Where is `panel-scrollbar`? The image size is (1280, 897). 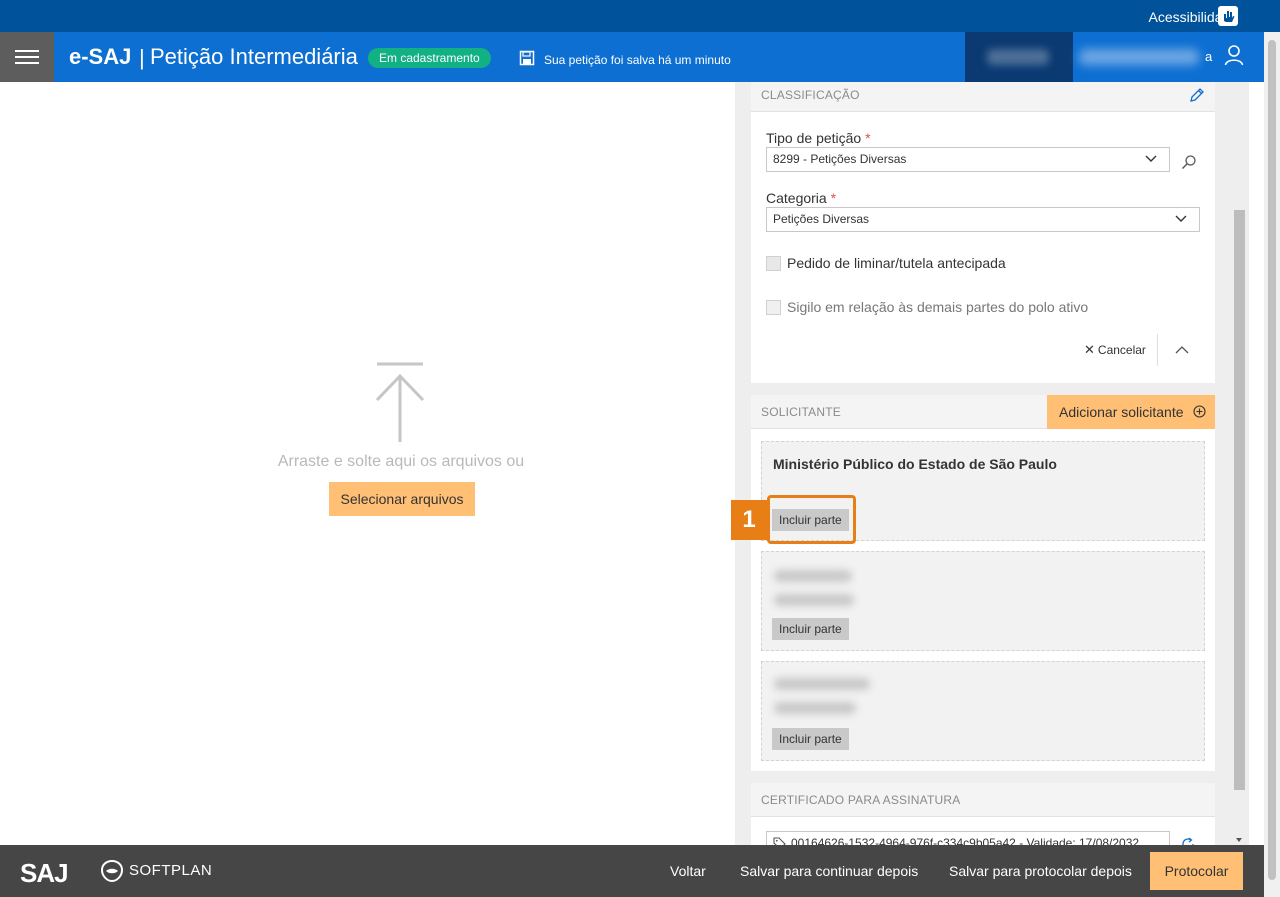 panel-scrollbar is located at coordinates (1239, 463).